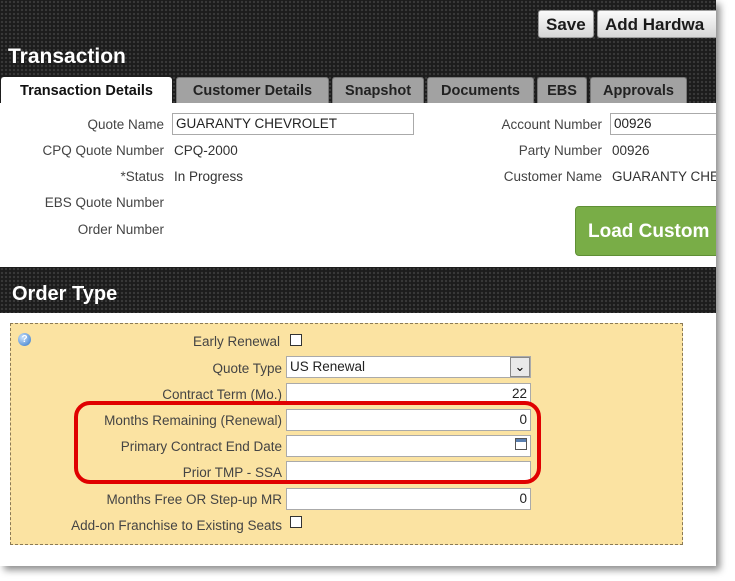  I want to click on months-free-input: 0, so click(408, 499).